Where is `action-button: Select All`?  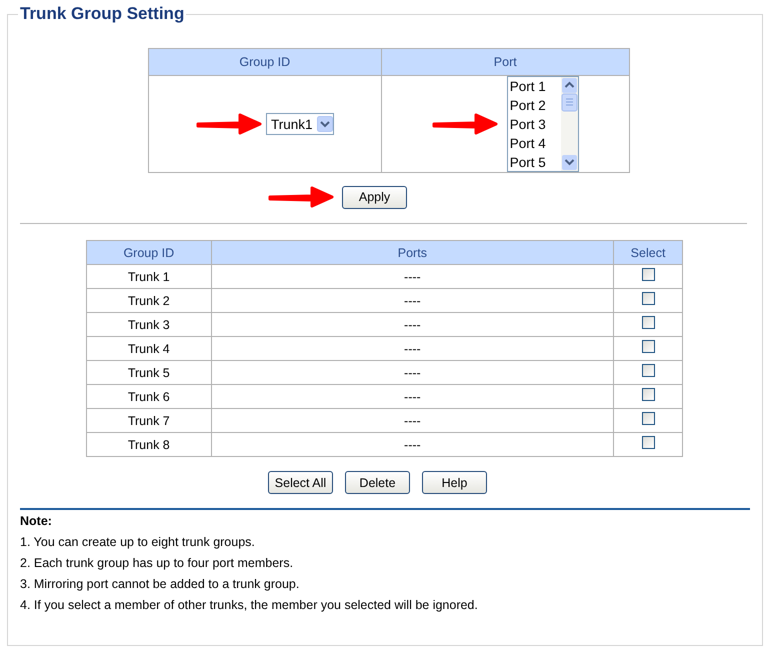 action-button: Select All is located at coordinates (300, 482).